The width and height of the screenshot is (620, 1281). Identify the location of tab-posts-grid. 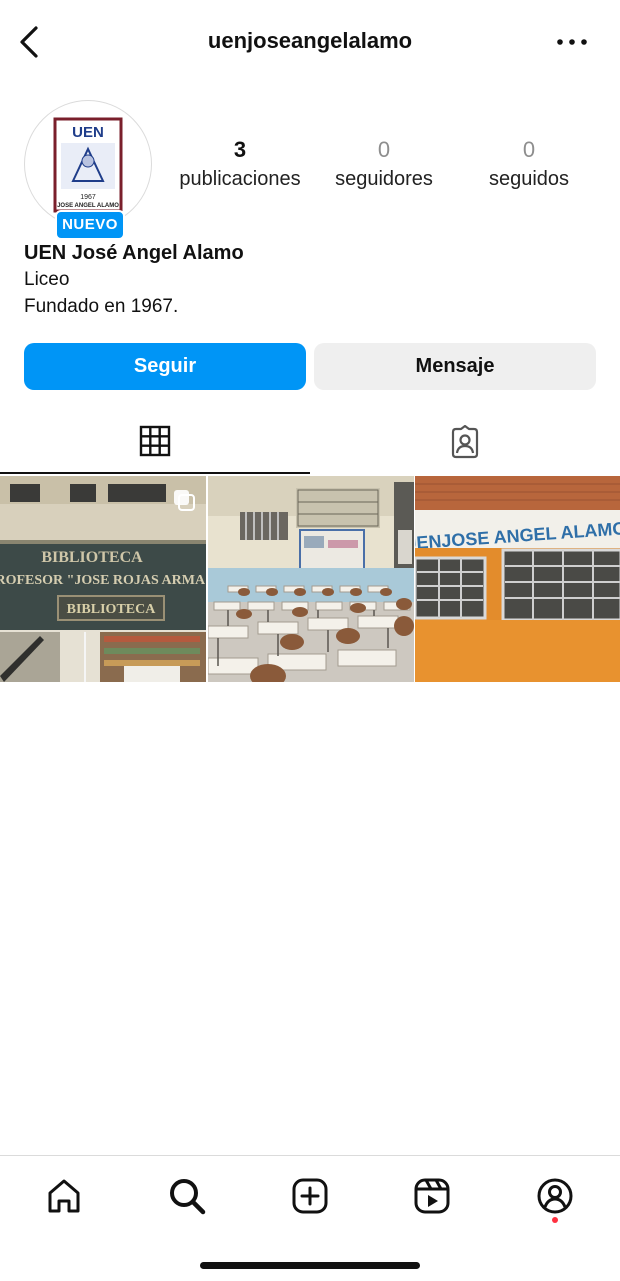
(155, 442).